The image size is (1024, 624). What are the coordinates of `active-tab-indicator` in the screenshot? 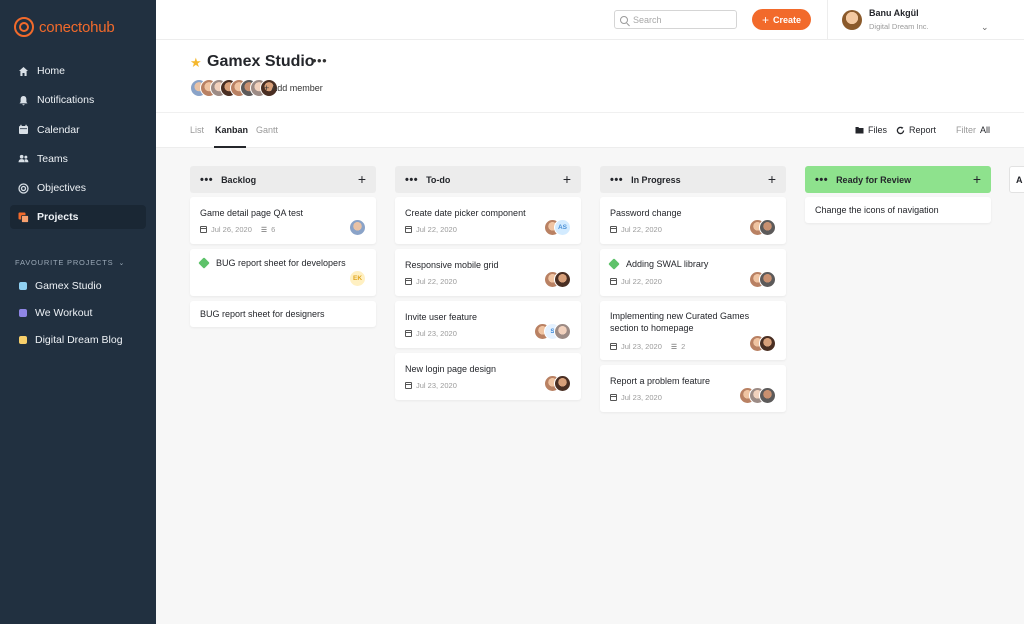 It's located at (230, 147).